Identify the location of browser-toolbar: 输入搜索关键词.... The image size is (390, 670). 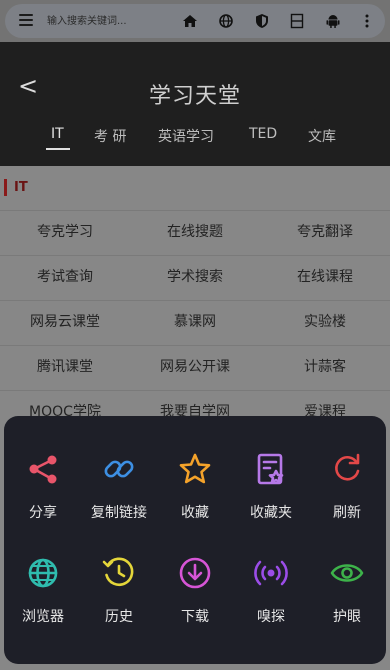
(195, 21).